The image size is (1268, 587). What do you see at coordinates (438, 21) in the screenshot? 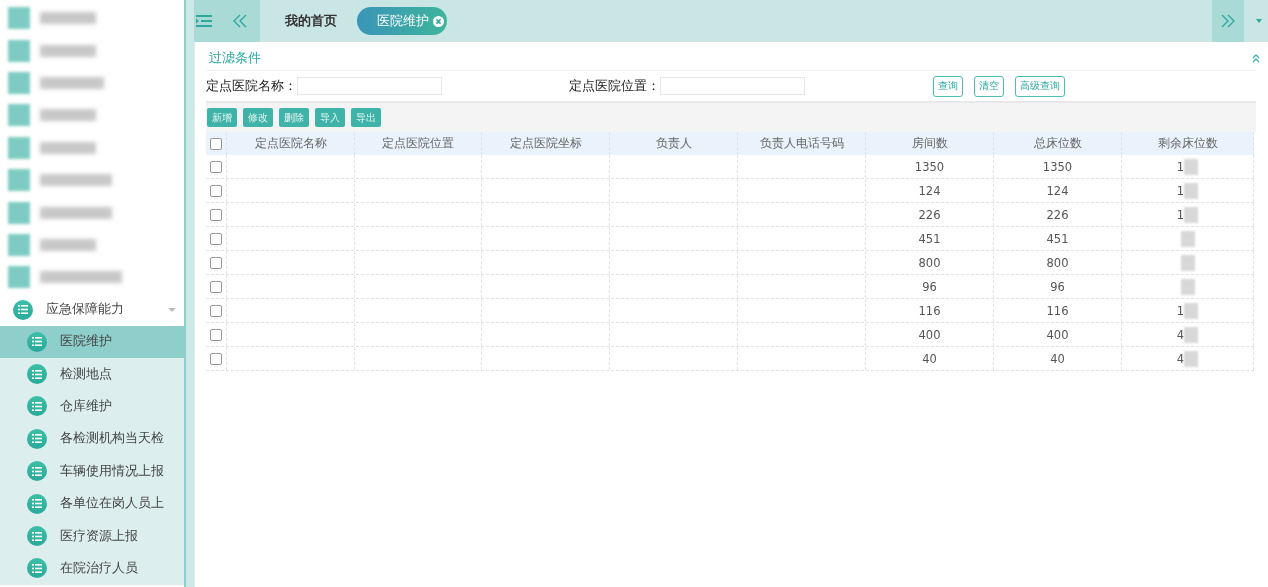
I see `close-icon` at bounding box center [438, 21].